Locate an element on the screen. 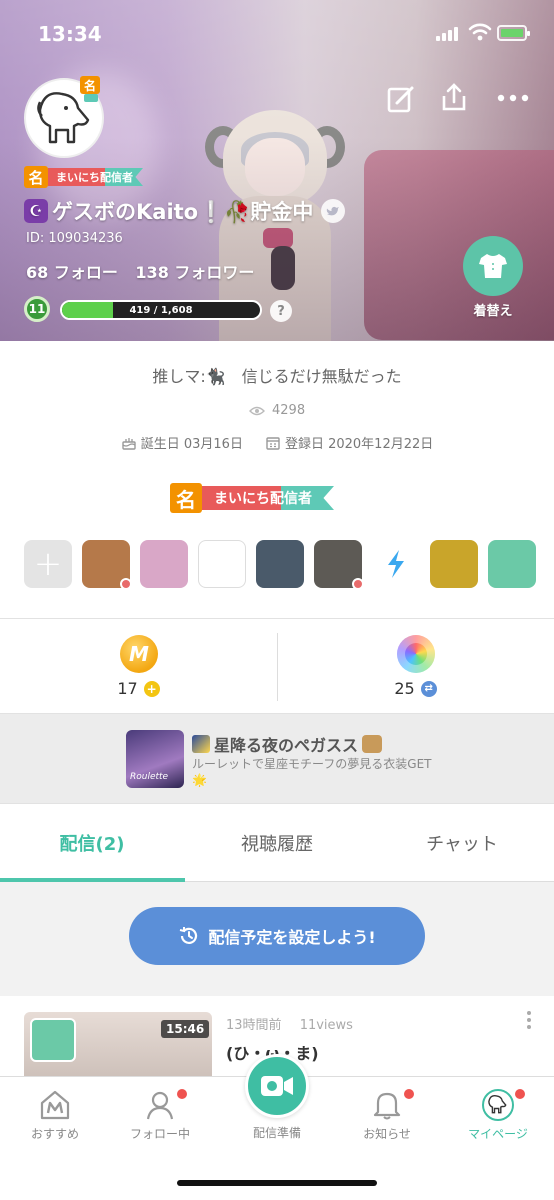 This screenshot has width=554, height=1200. game-bolt-icon is located at coordinates (396, 564).